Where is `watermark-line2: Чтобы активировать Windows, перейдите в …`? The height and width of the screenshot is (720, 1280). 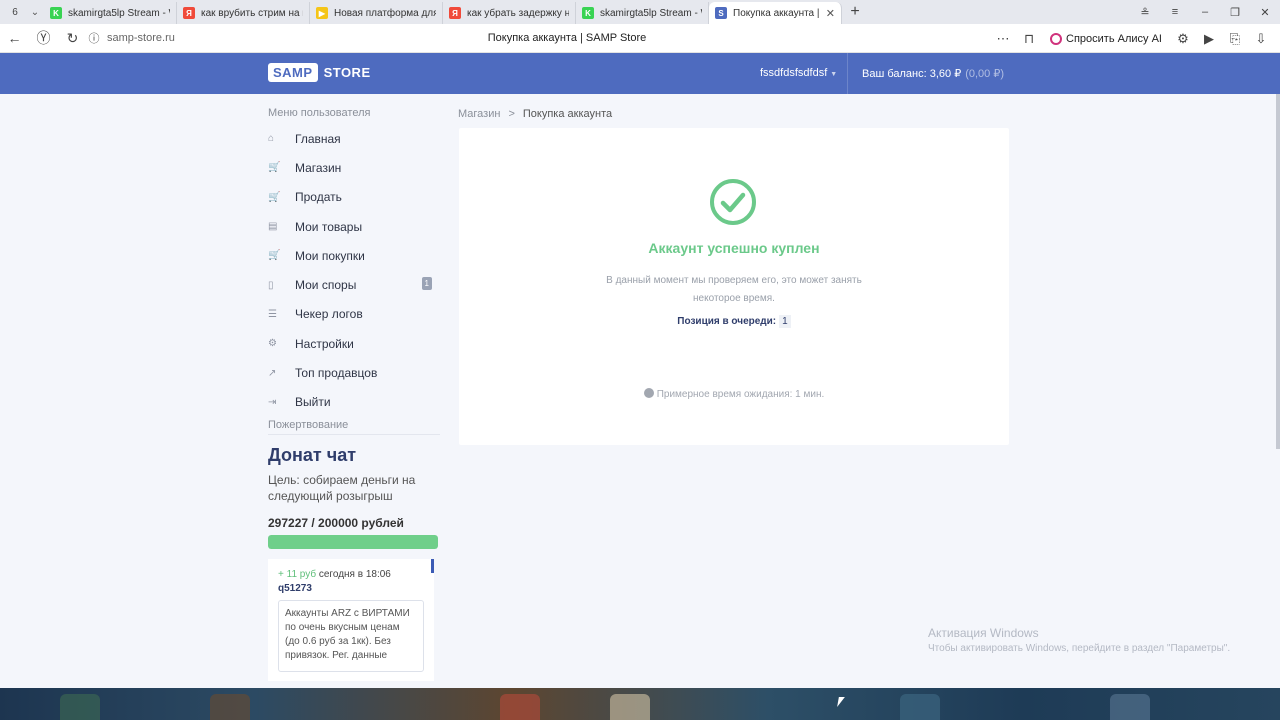 watermark-line2: Чтобы активировать Windows, перейдите в … is located at coordinates (1079, 648).